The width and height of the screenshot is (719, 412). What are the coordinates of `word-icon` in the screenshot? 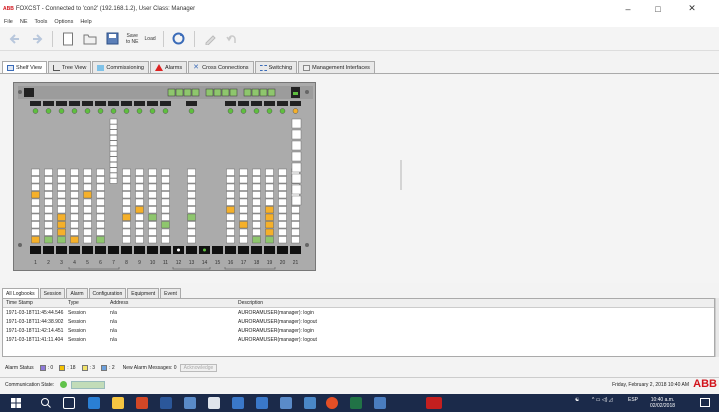 It's located at (166, 403).